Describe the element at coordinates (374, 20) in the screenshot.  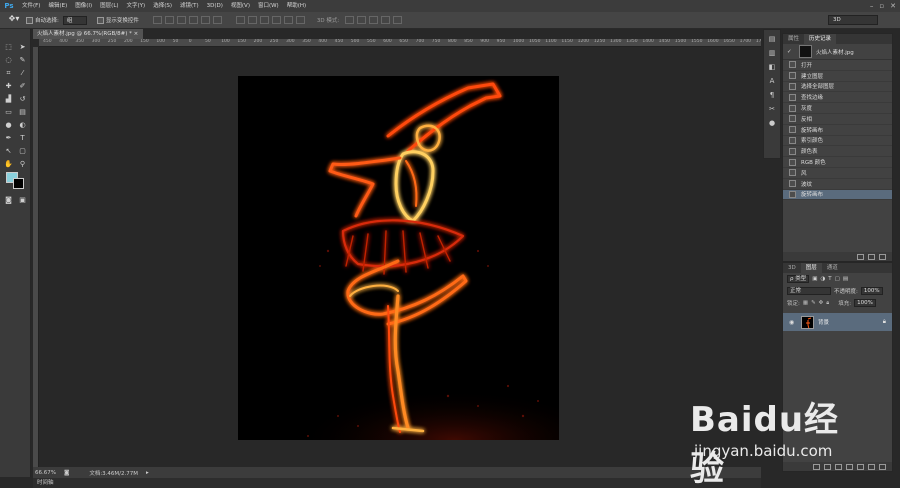
I see `3d-drag-icon` at that location.